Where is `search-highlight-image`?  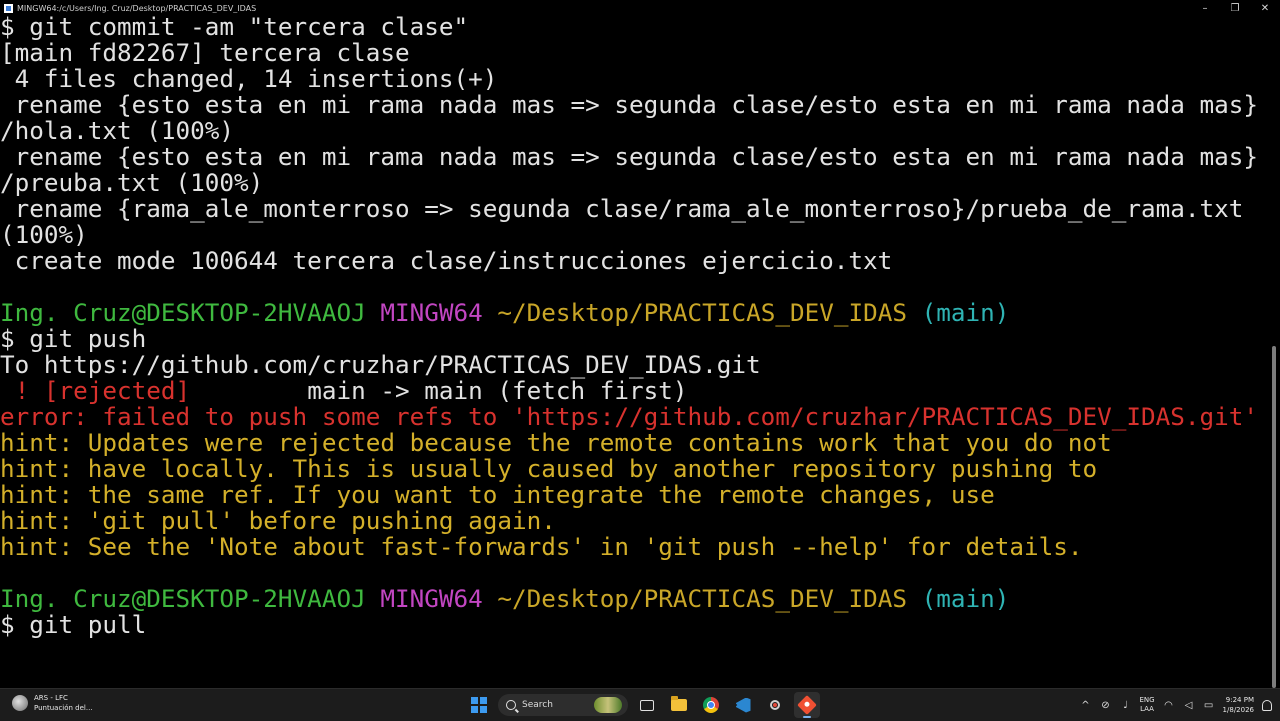
search-highlight-image is located at coordinates (608, 705).